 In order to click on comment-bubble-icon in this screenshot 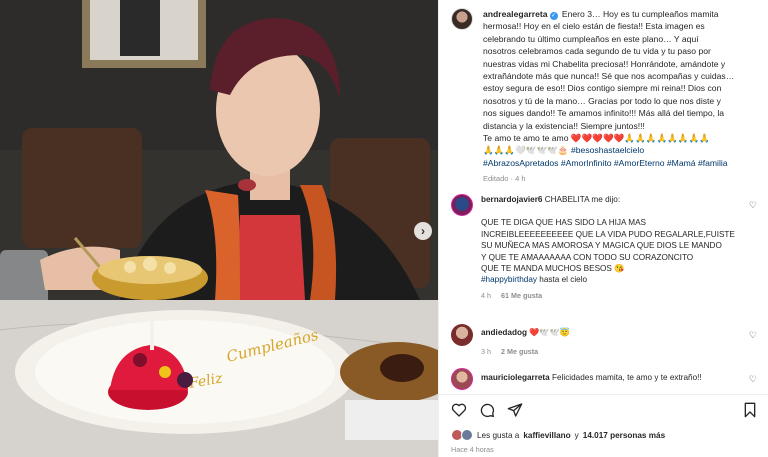, I will do `click(487, 410)`.